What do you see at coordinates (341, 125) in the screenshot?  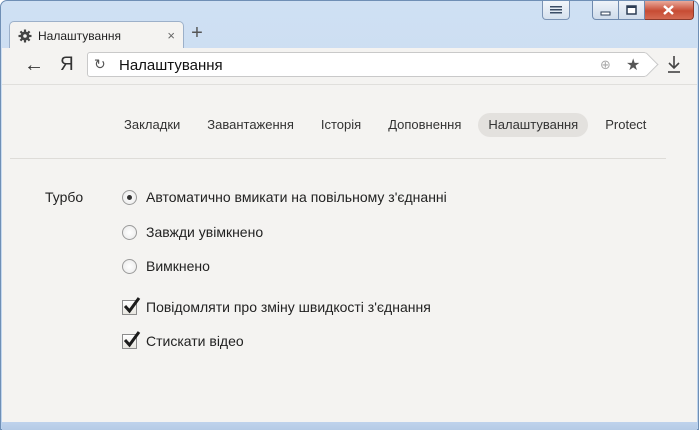 I see `nav-history: Історія` at bounding box center [341, 125].